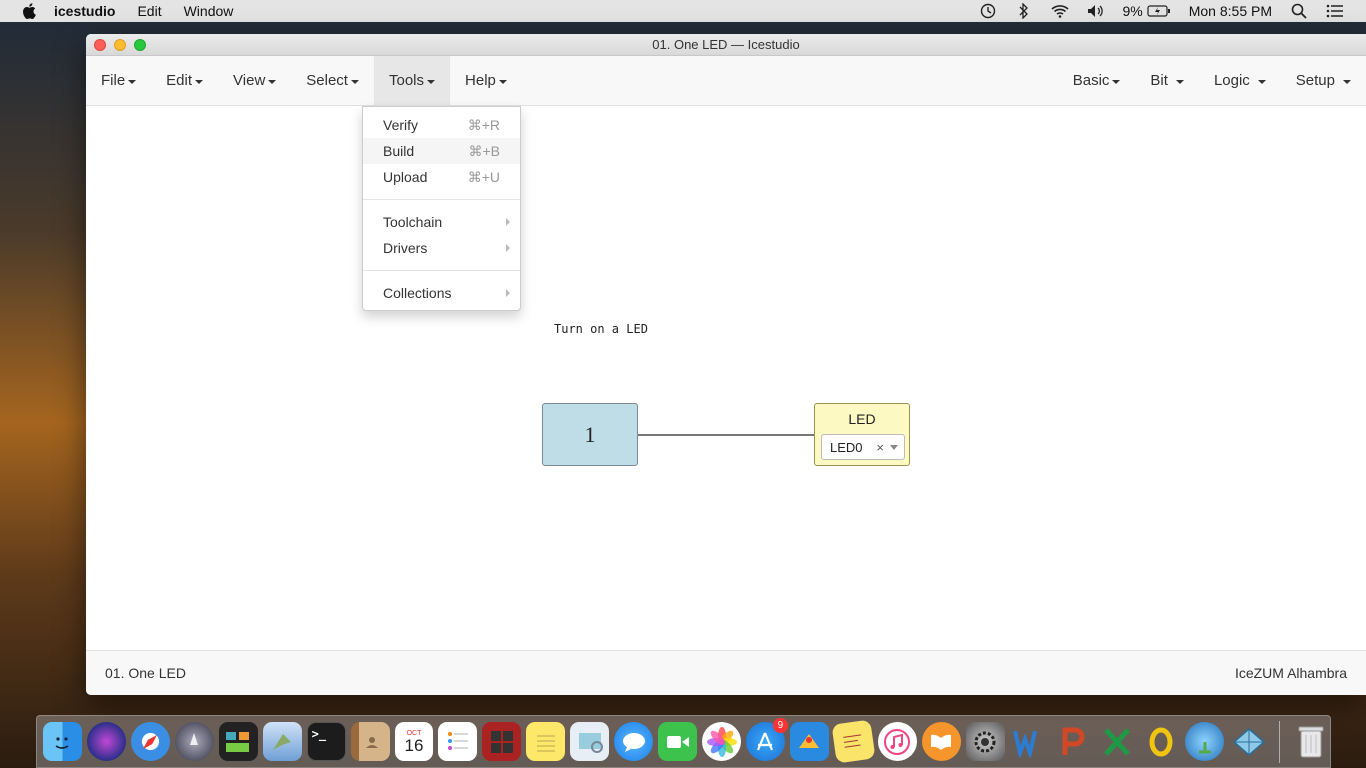  I want to click on menu-edit: Edit, so click(149, 11).